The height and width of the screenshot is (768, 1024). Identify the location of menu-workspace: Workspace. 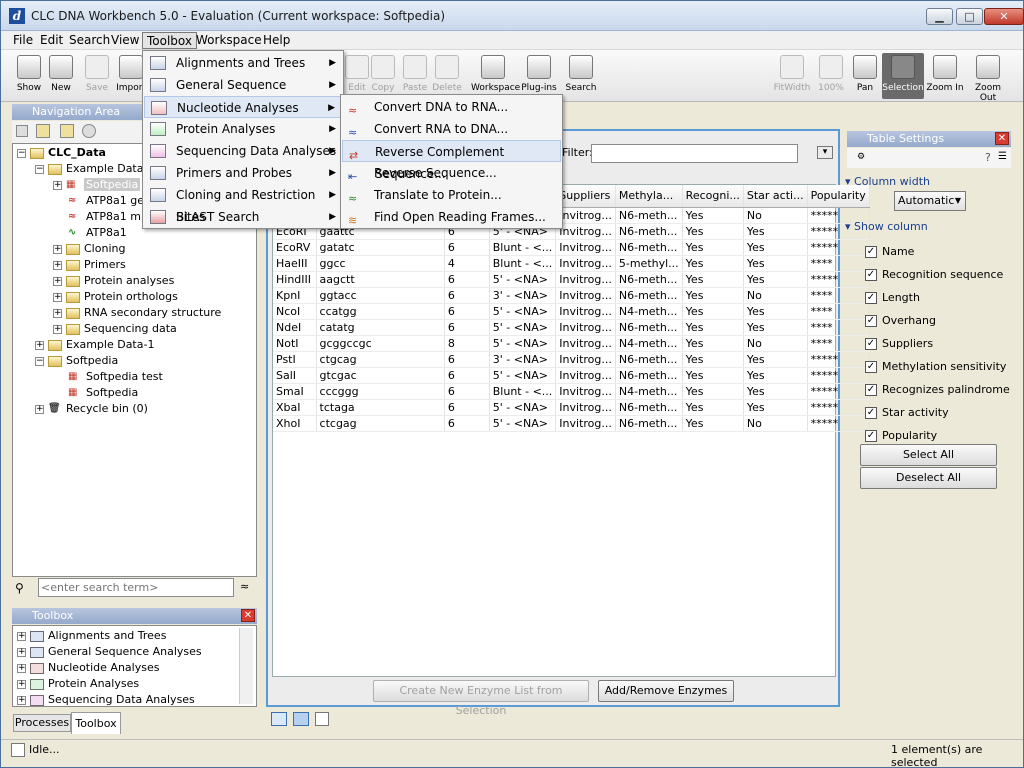
(229, 40).